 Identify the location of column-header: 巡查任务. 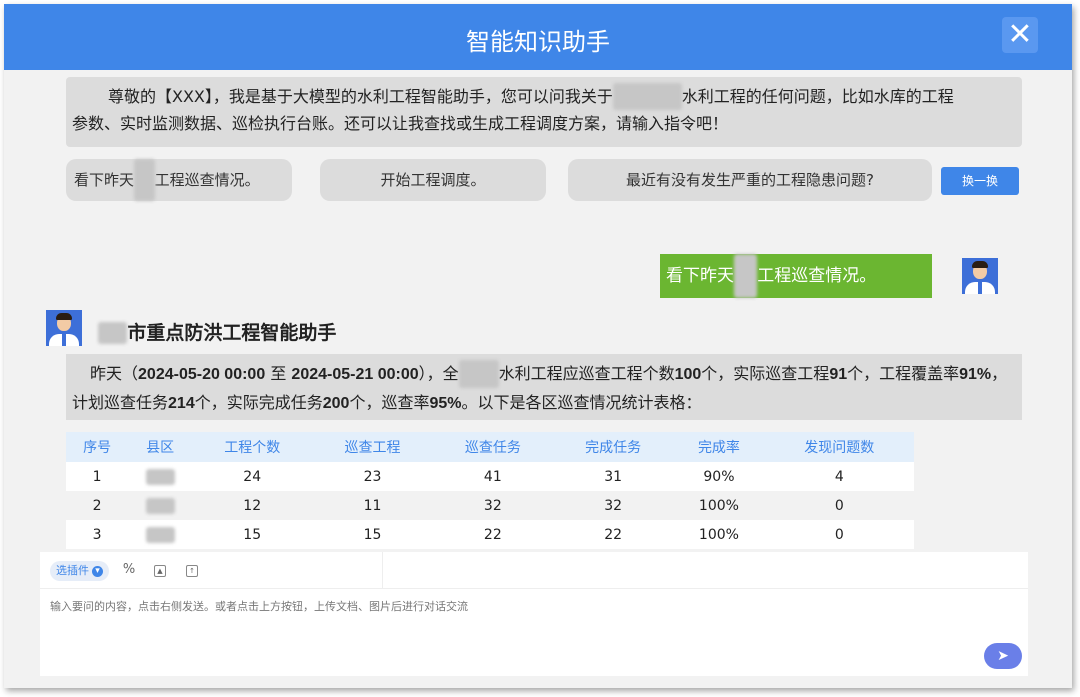
(492, 447).